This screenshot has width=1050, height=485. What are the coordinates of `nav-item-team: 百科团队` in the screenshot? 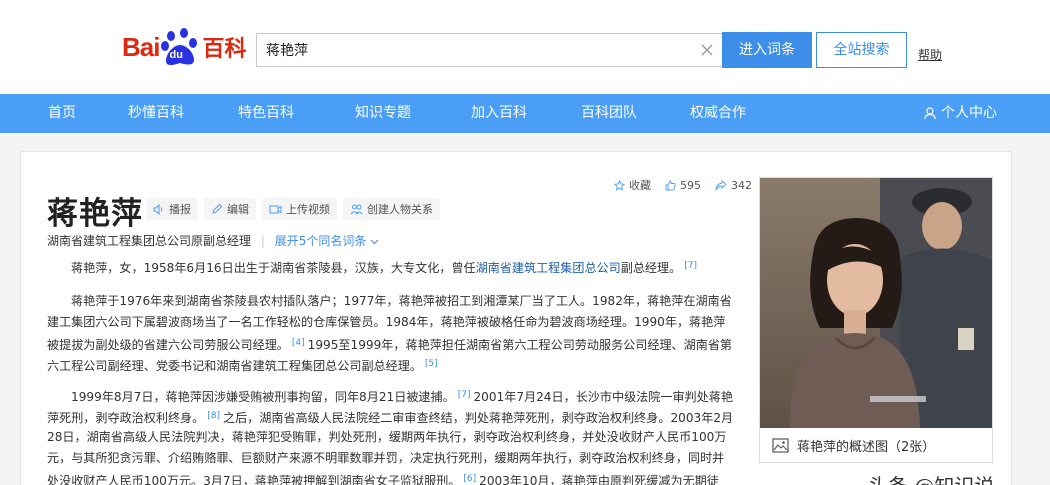 It's located at (609, 113).